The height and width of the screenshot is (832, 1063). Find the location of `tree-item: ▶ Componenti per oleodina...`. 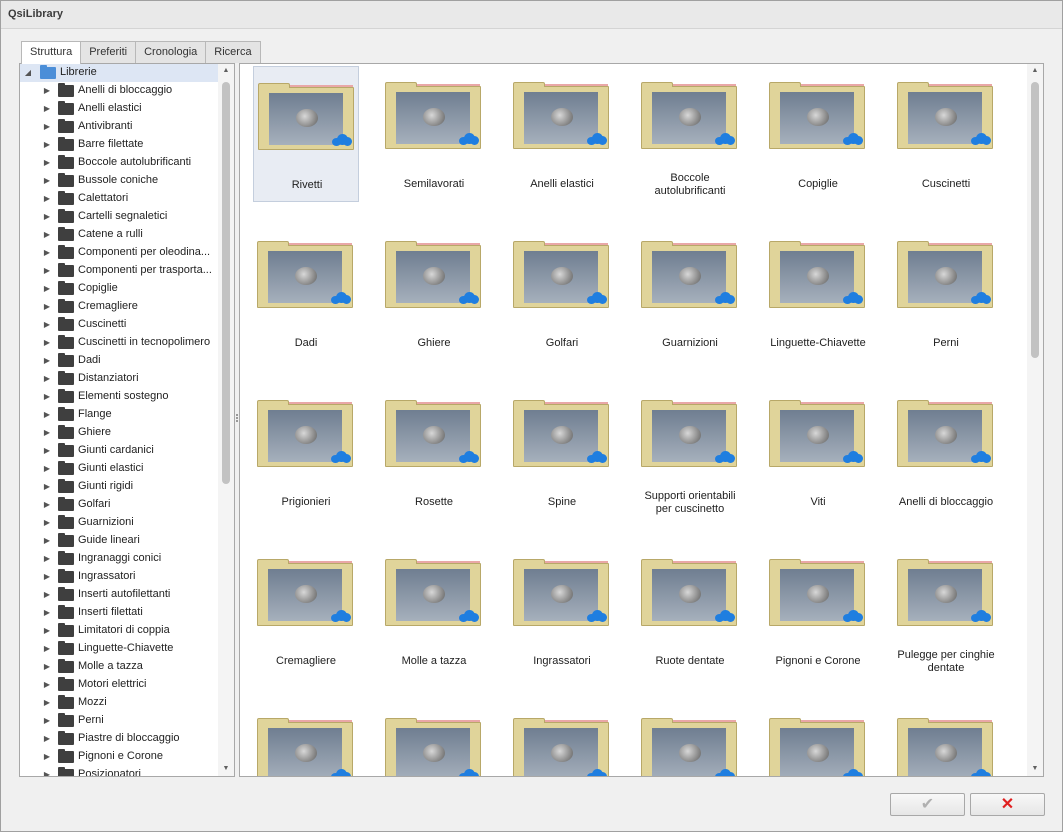

tree-item: ▶ Componenti per oleodina... is located at coordinates (119, 253).